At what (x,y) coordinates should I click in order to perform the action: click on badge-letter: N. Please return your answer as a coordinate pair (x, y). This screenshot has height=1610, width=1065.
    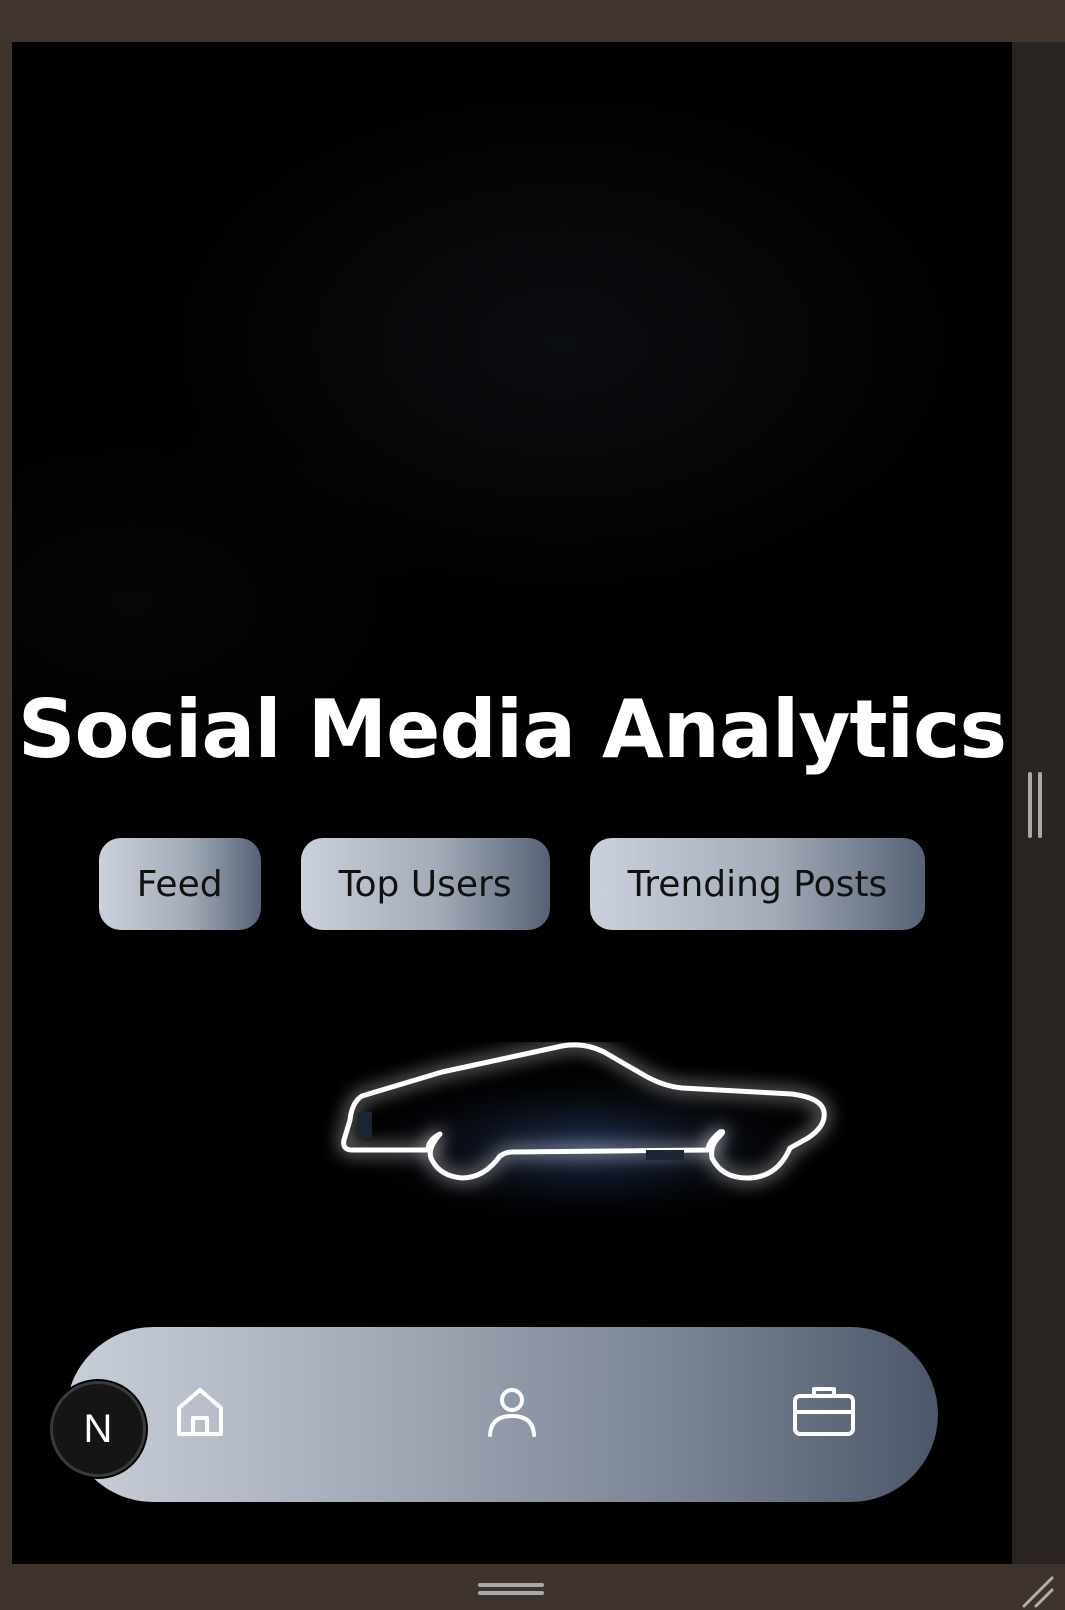
    Looking at the image, I should click on (98, 1428).